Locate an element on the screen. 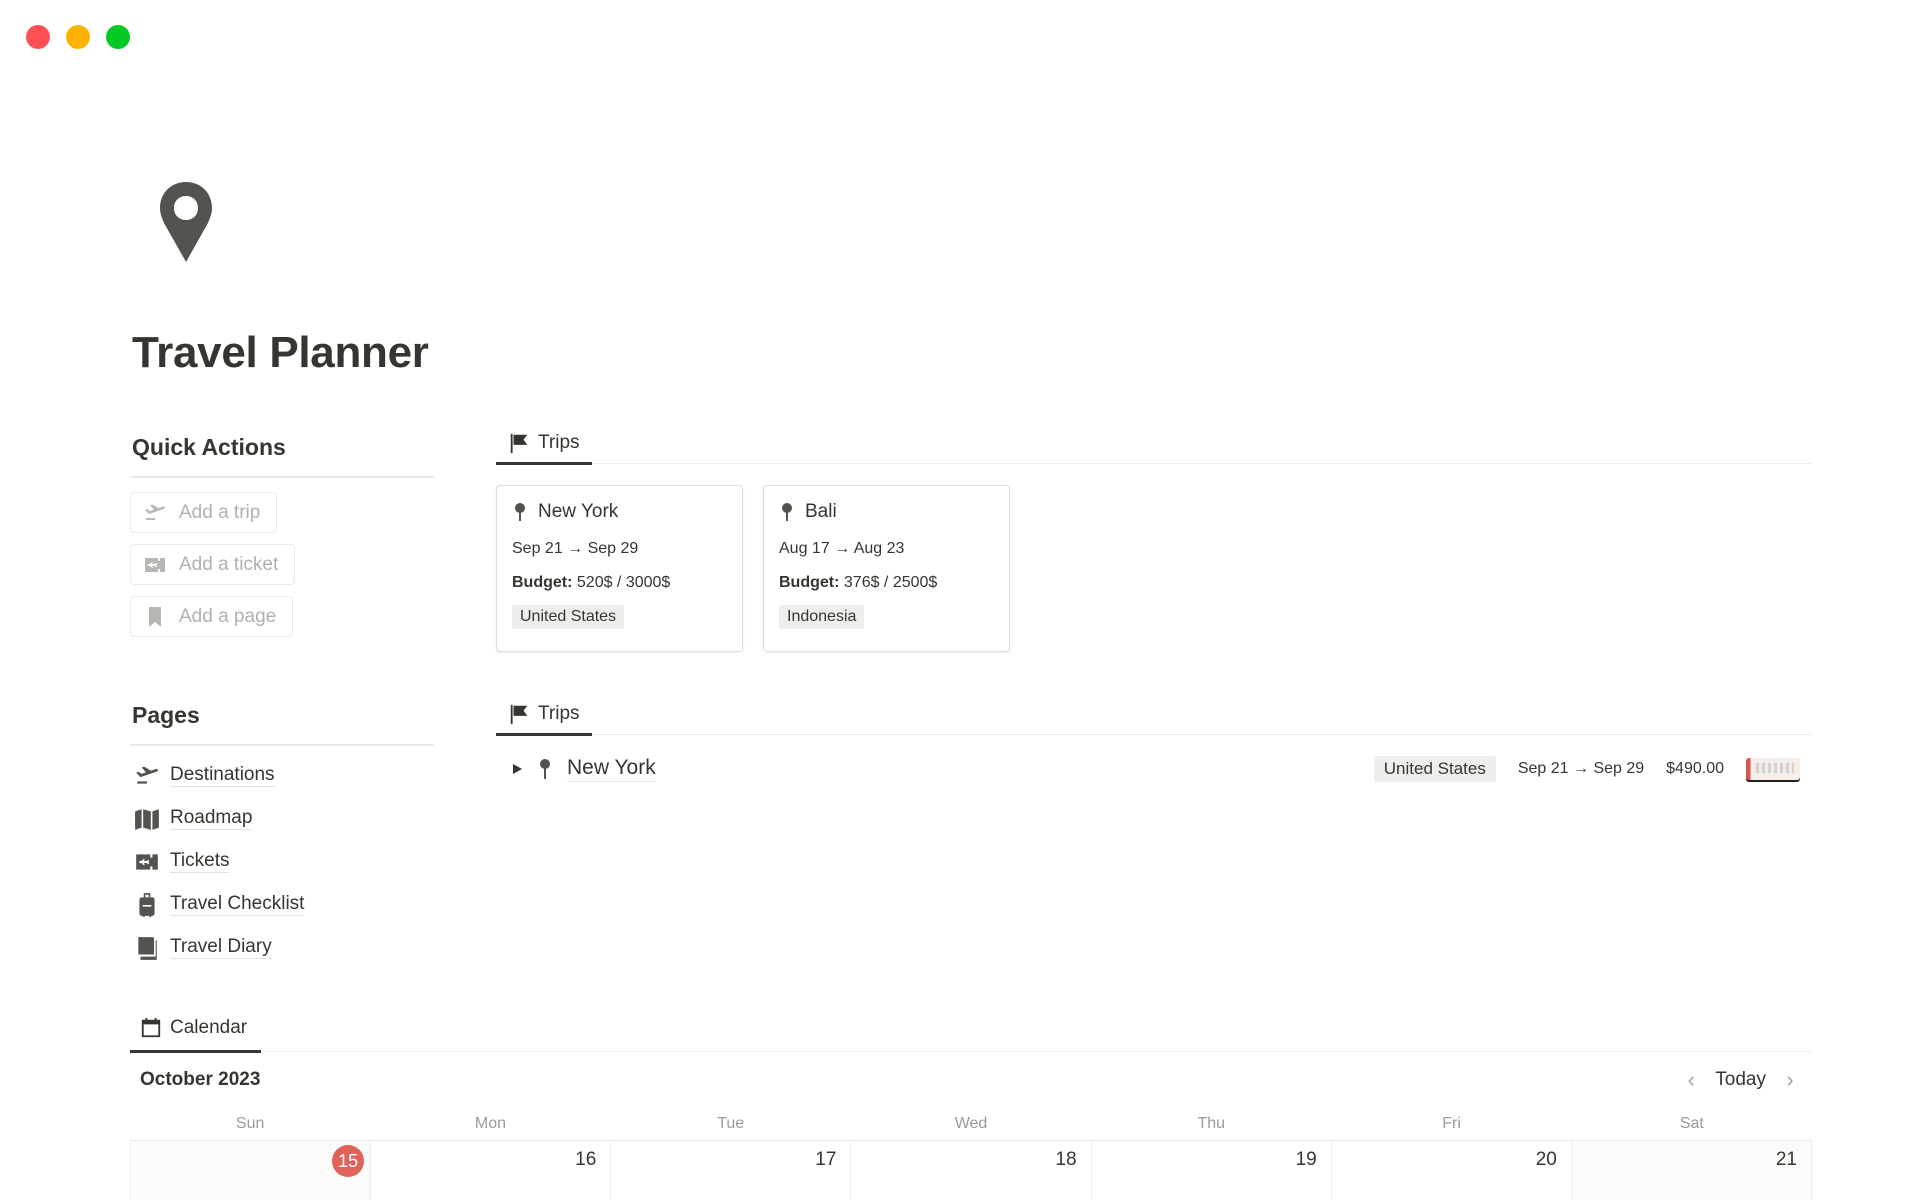 Image resolution: width=1920 pixels, height=1200 pixels. add-page-button: Add a page is located at coordinates (212, 616).